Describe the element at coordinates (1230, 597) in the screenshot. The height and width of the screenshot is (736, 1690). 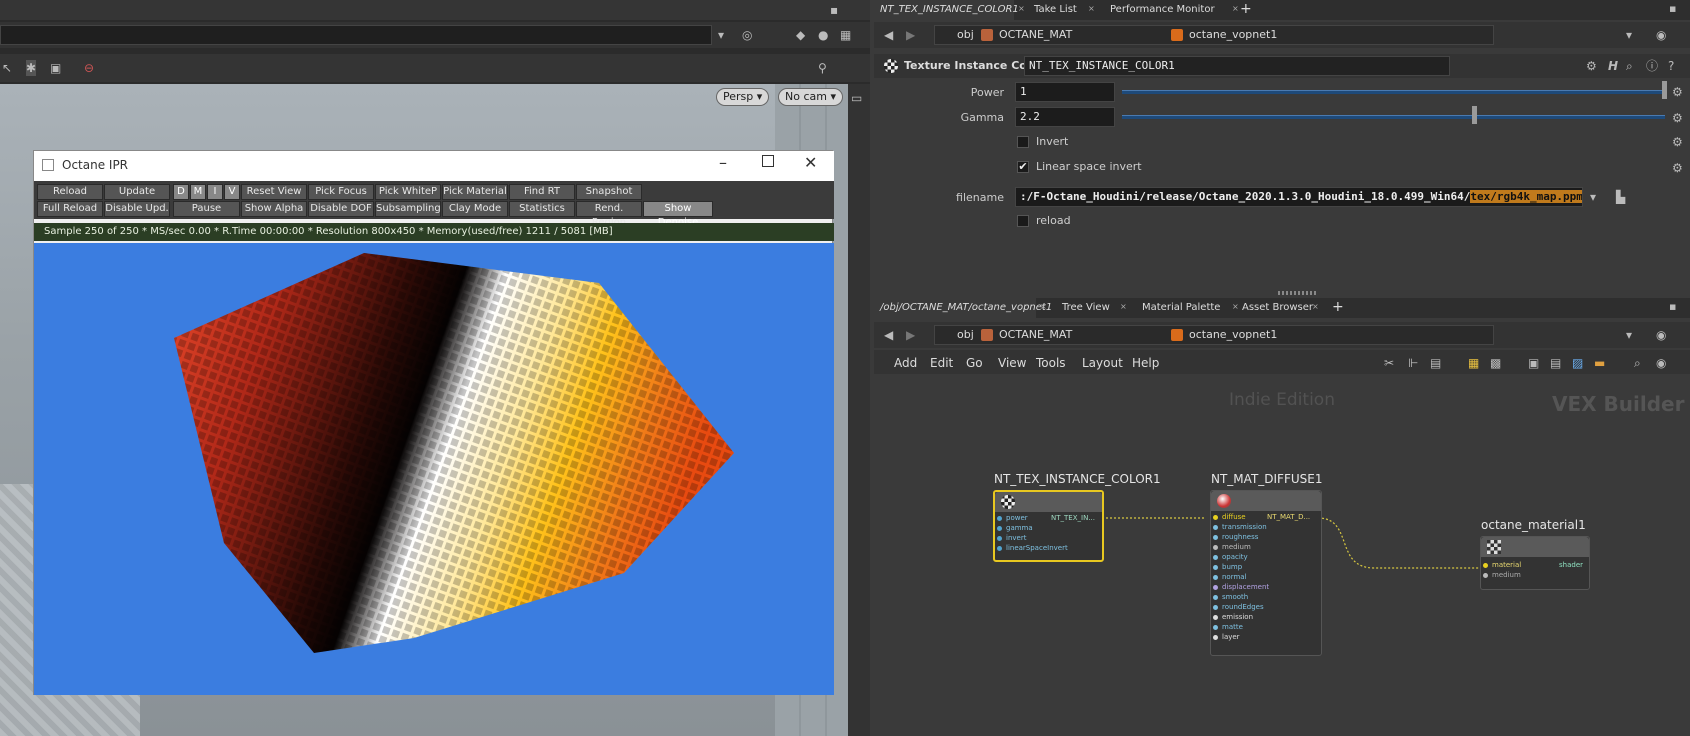
I see `input-port: smooth` at that location.